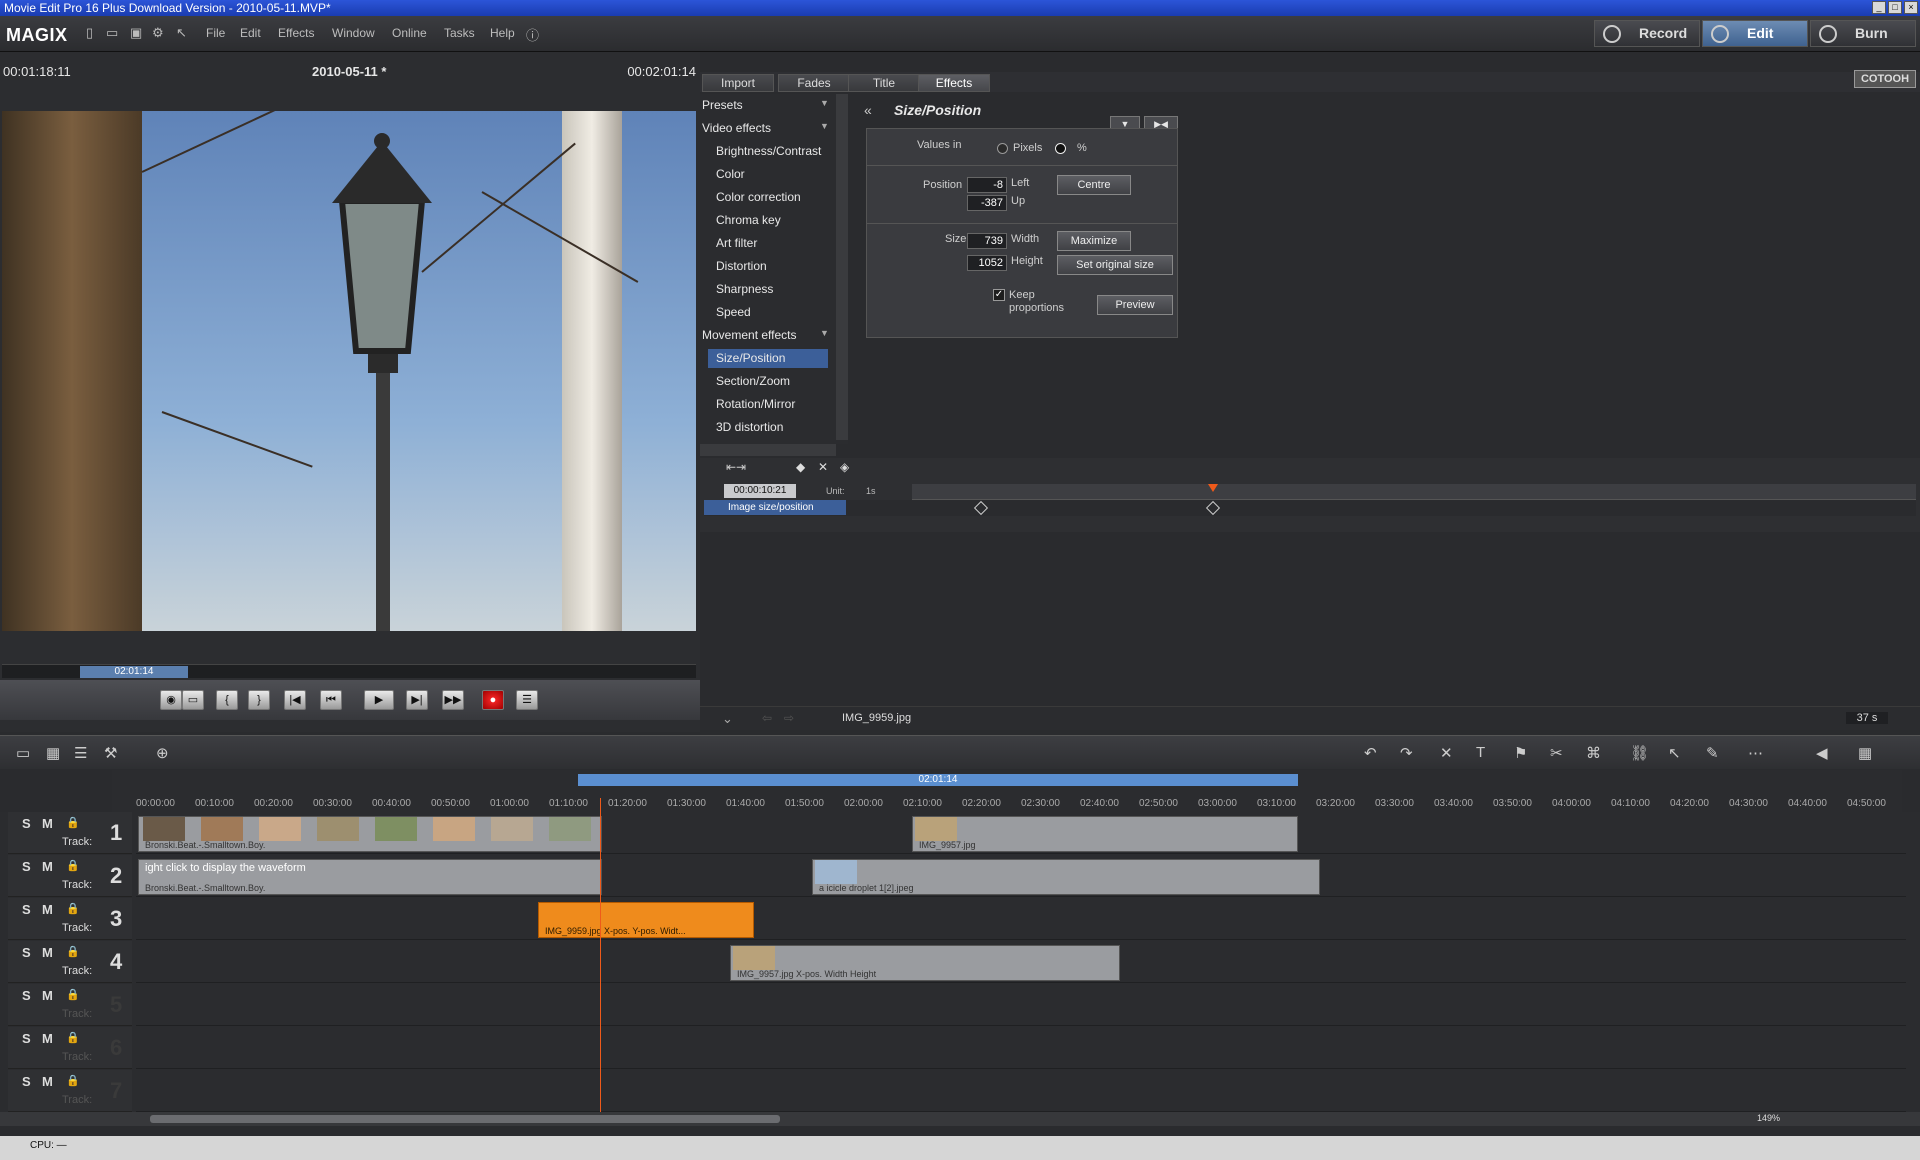  What do you see at coordinates (379, 700) in the screenshot?
I see `play-button: ▶` at bounding box center [379, 700].